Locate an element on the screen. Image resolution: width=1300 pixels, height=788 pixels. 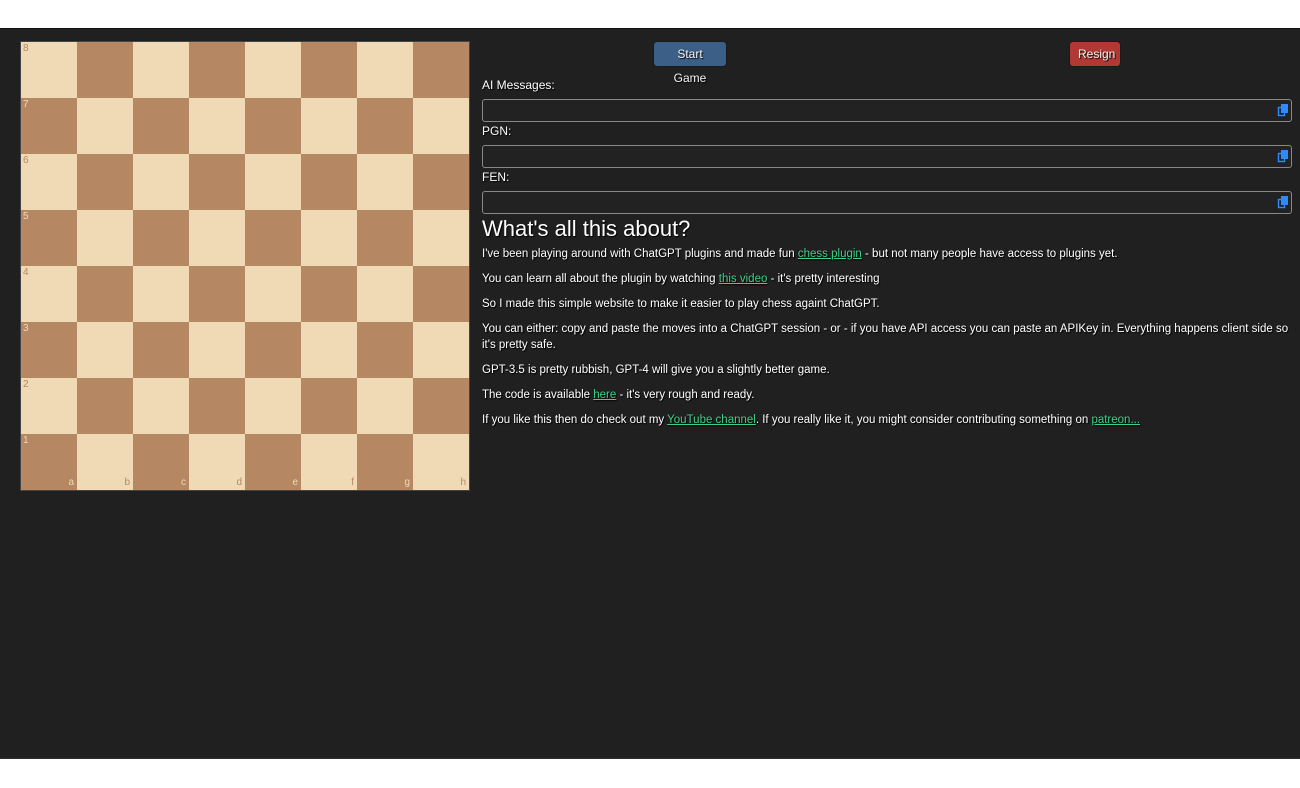
board-square-g4 is located at coordinates (385, 294).